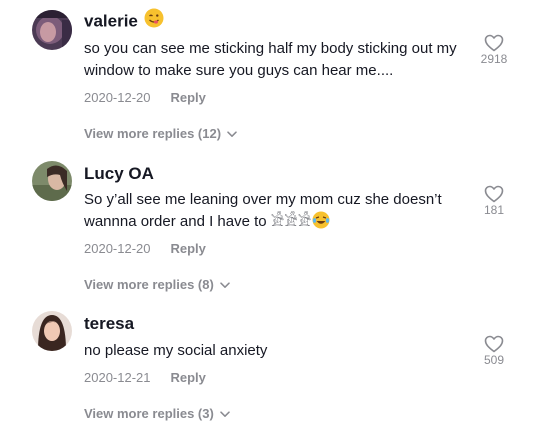  I want to click on username: valerie, so click(124, 20).